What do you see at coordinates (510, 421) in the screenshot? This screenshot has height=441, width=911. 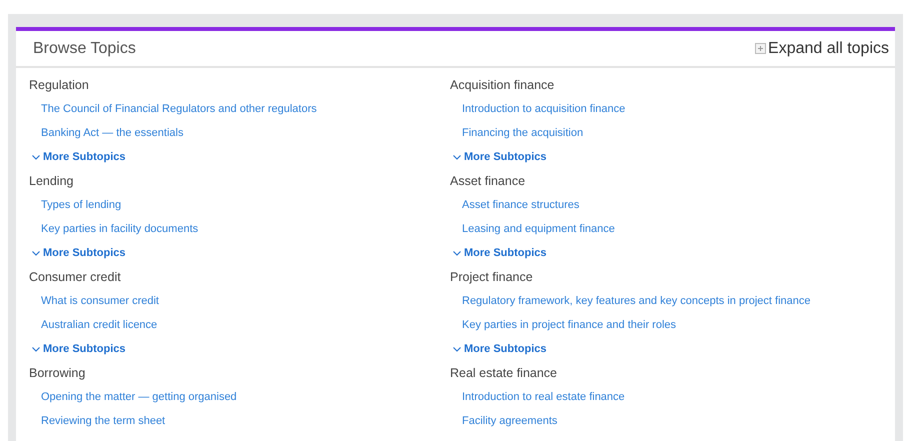 I see `subtopic-link: Facility agreements` at bounding box center [510, 421].